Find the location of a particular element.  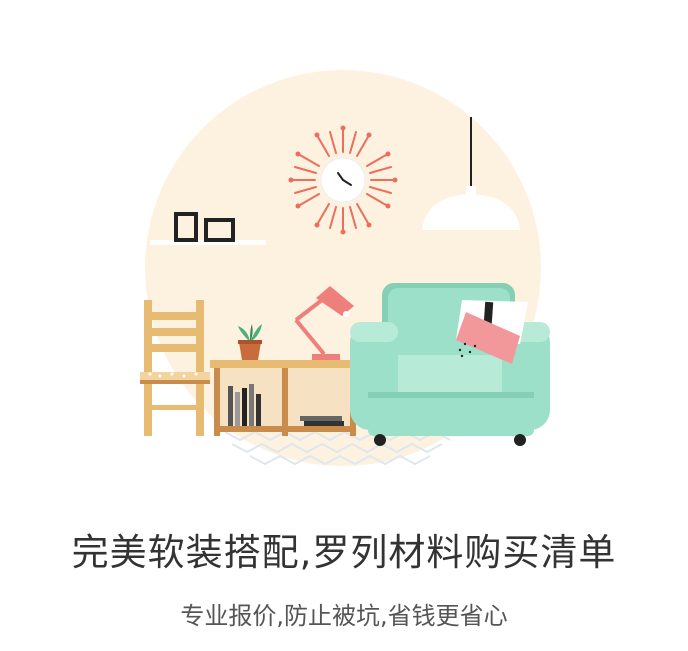

bookshelf-table-icon is located at coordinates (285, 398).